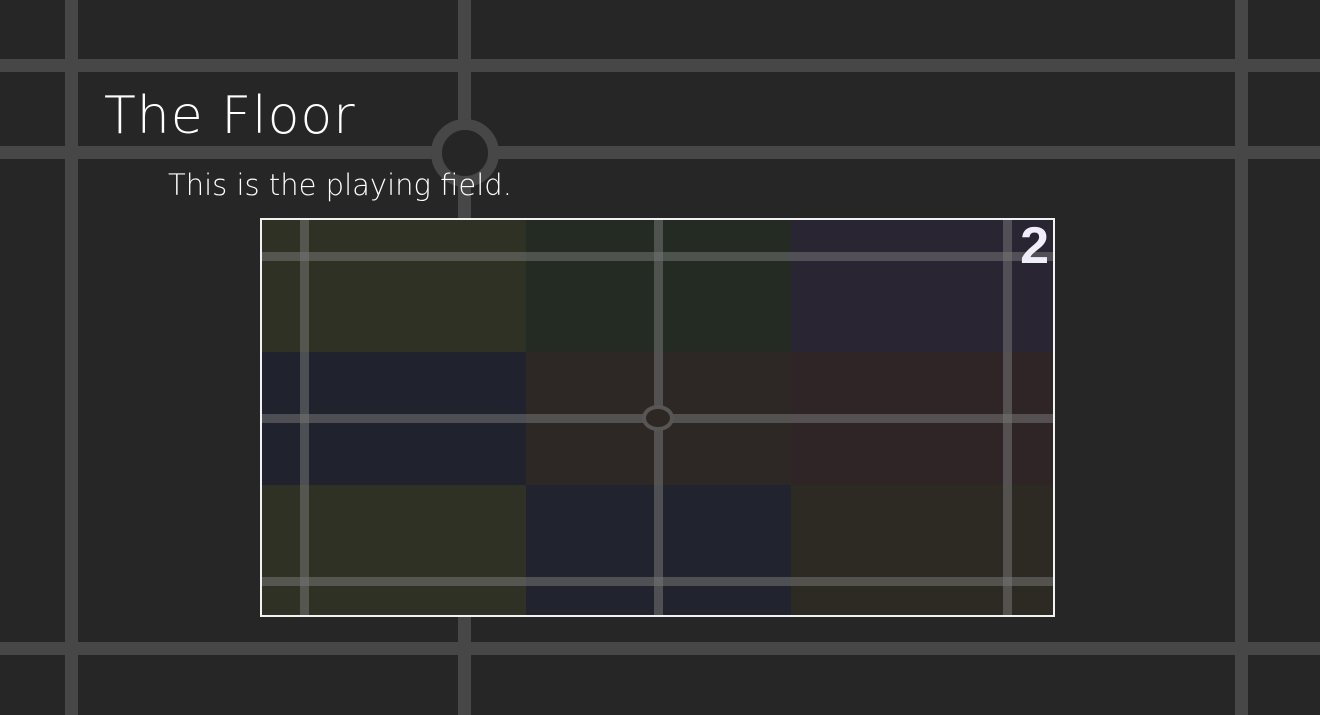  Describe the element at coordinates (922, 286) in the screenshot. I see `tile-purple` at that location.